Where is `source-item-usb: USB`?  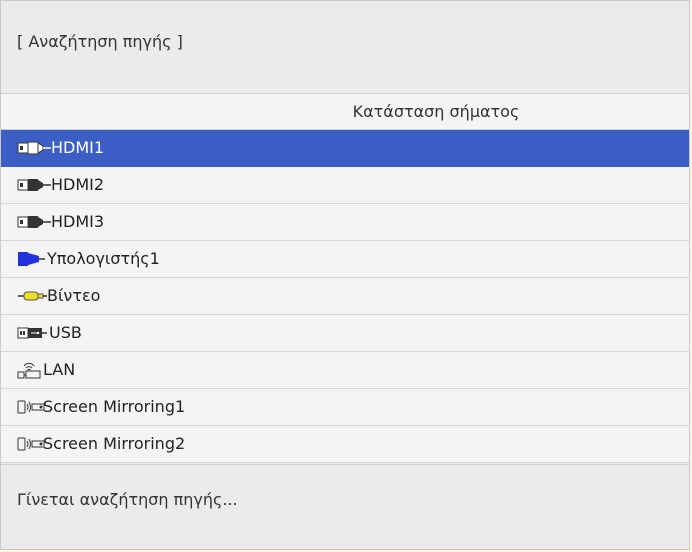
source-item-usb: USB is located at coordinates (345, 333).